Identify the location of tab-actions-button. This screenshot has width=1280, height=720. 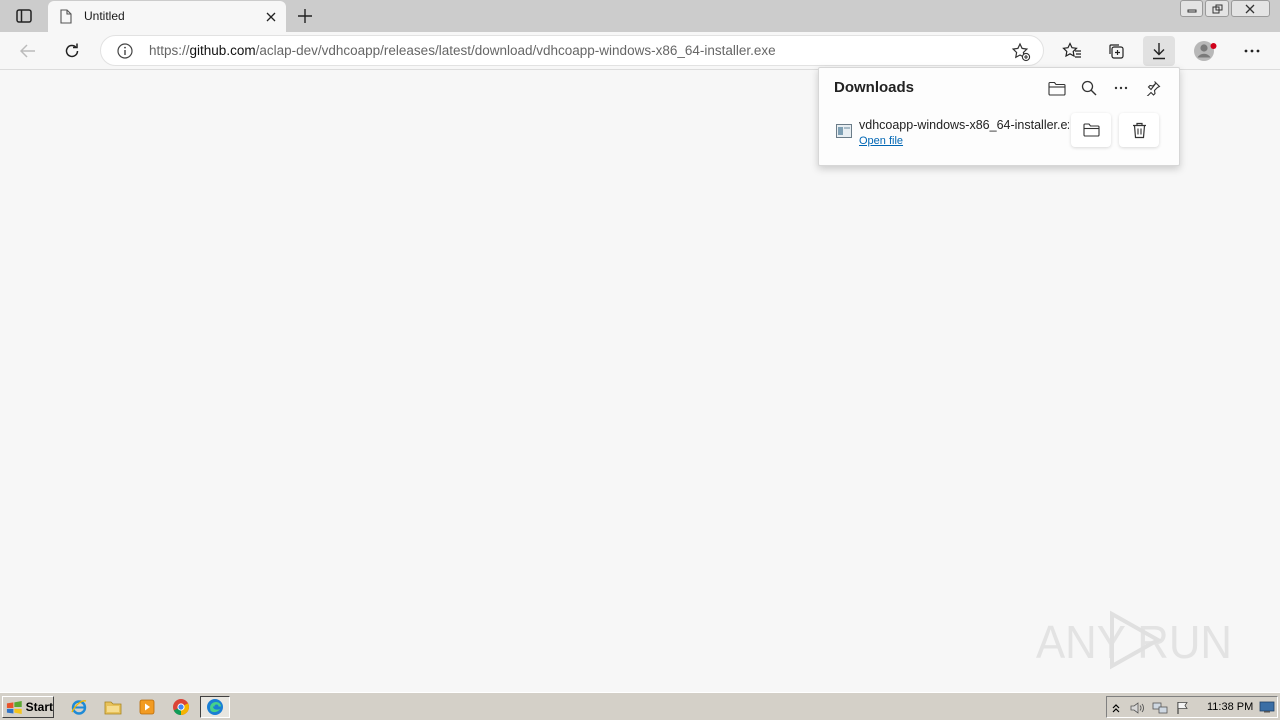
(24, 16).